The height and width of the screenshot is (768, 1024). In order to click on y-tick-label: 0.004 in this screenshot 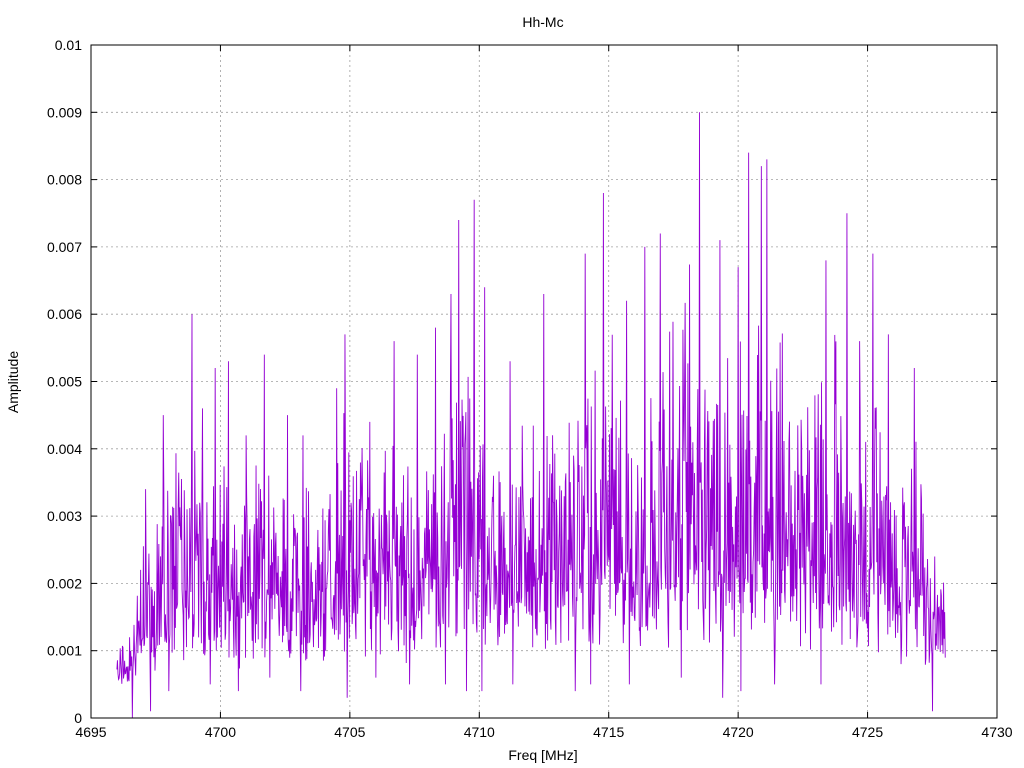, I will do `click(64, 449)`.